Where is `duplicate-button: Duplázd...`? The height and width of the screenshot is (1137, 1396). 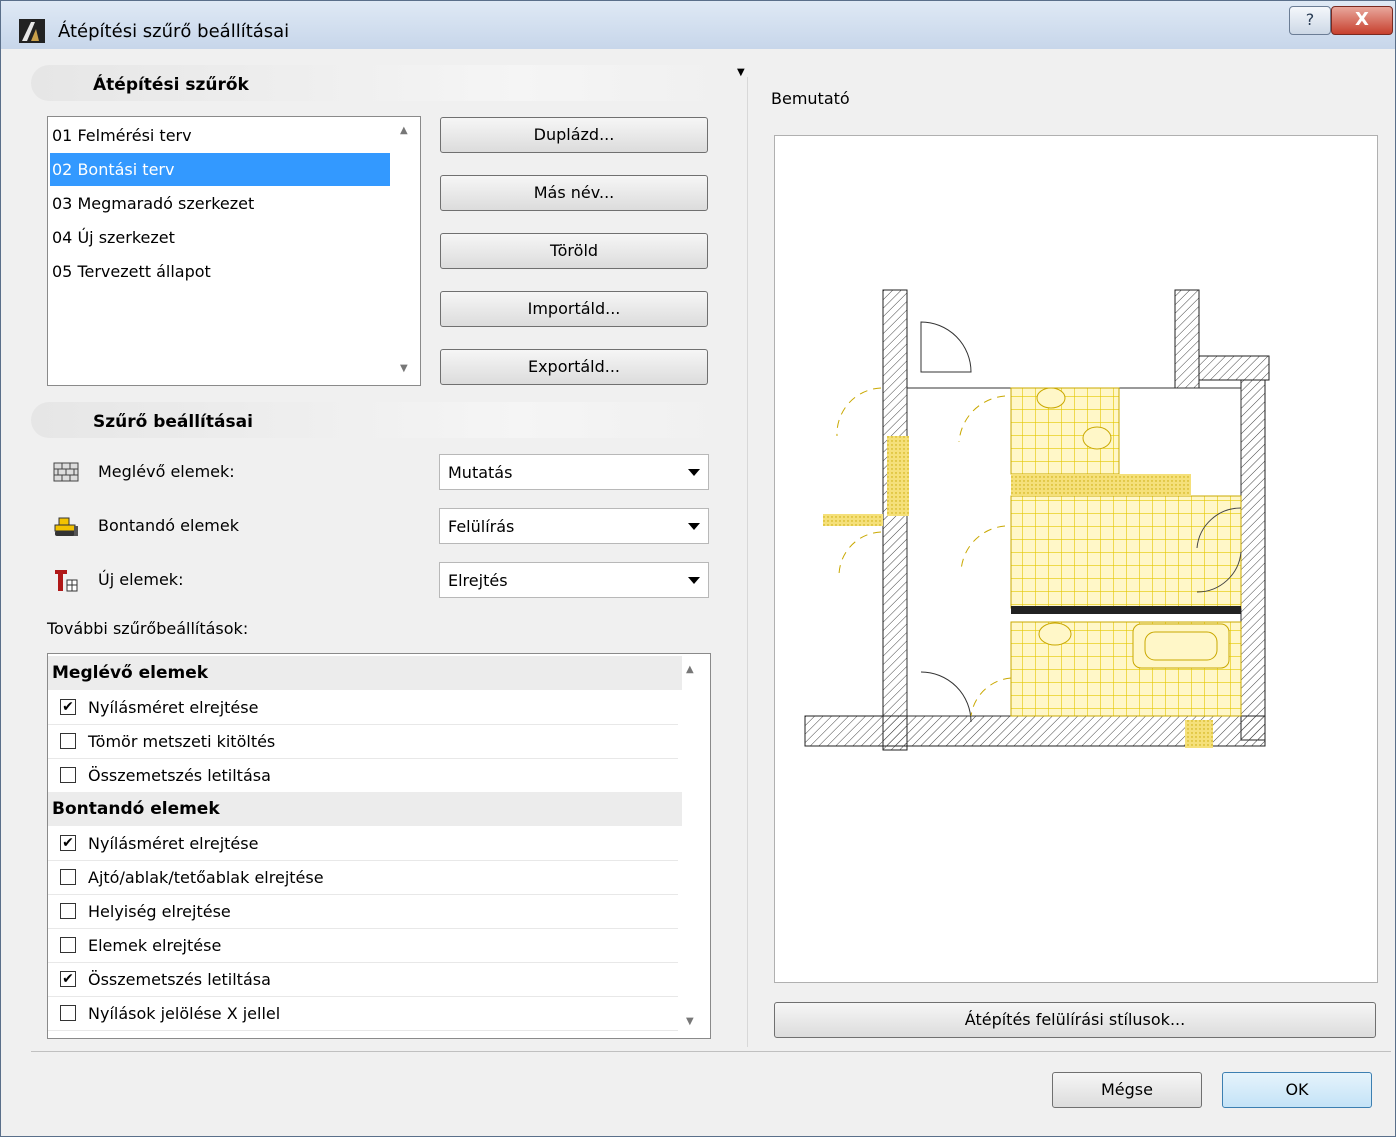 duplicate-button: Duplázd... is located at coordinates (574, 135).